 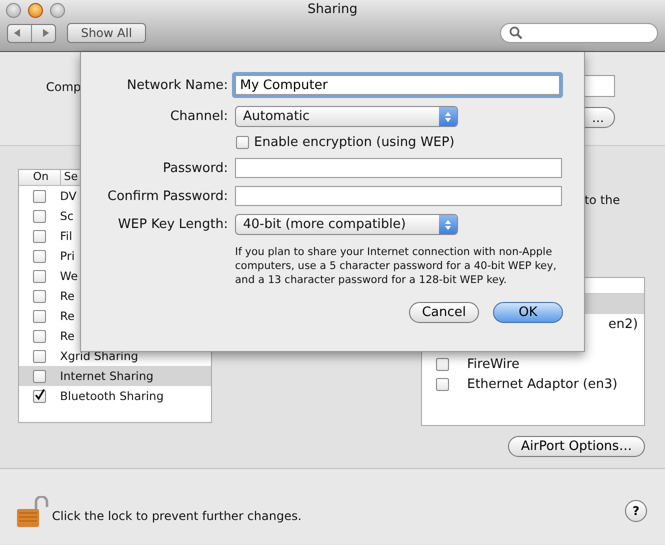 I want to click on field-label: Network Name:, so click(x=177, y=85).